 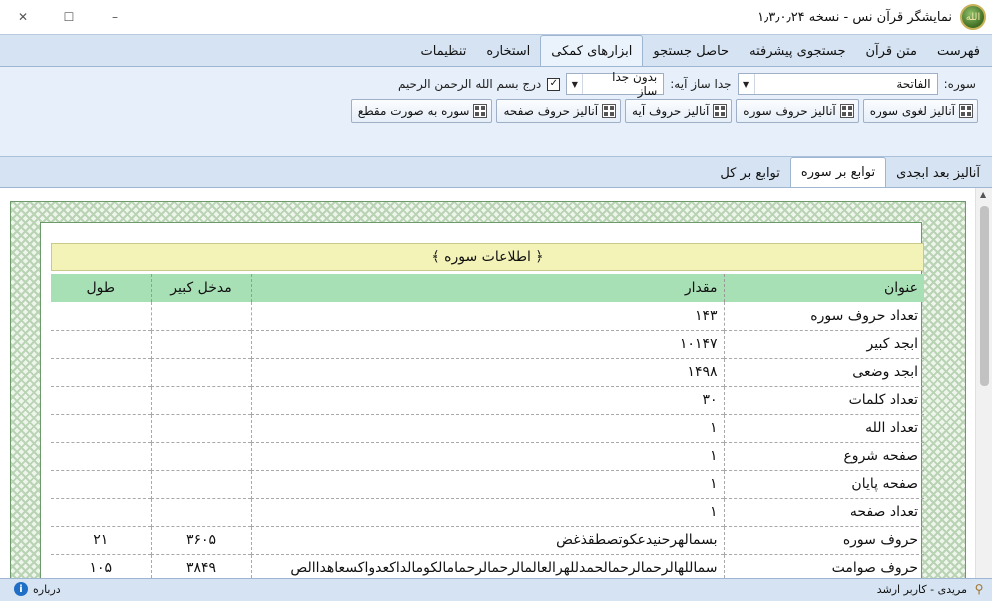 What do you see at coordinates (487, 400) in the screenshot?
I see `table-row: تعداد کلمات ۳۰` at bounding box center [487, 400].